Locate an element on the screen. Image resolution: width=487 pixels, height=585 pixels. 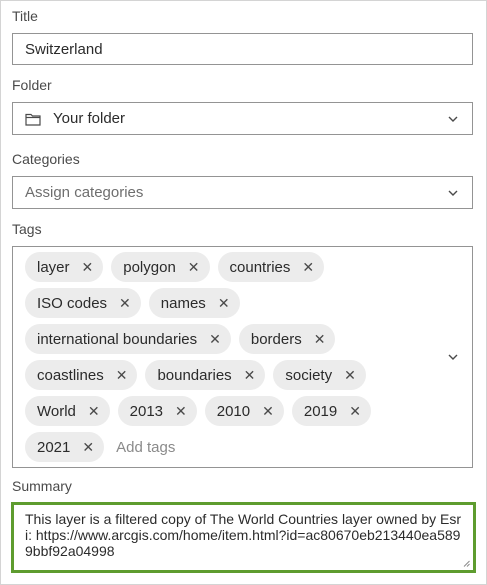
tag-label: 2019 is located at coordinates (320, 411).